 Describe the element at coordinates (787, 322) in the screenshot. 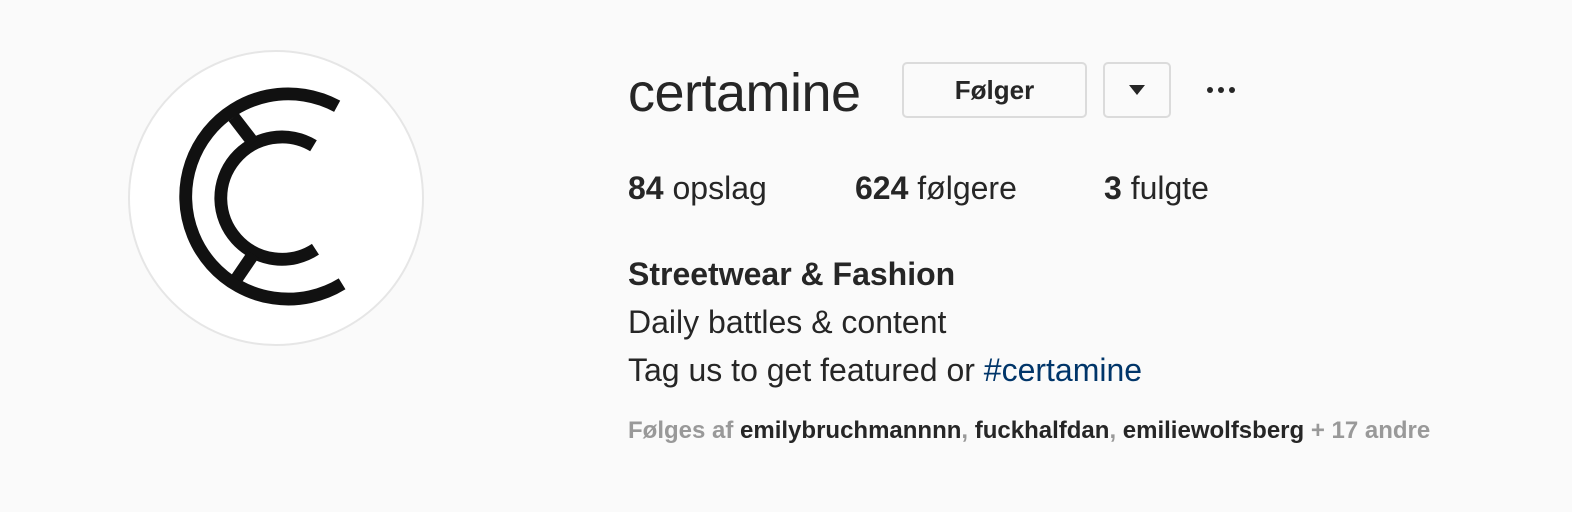

I see `bio-line-1: Daily battles & content` at that location.